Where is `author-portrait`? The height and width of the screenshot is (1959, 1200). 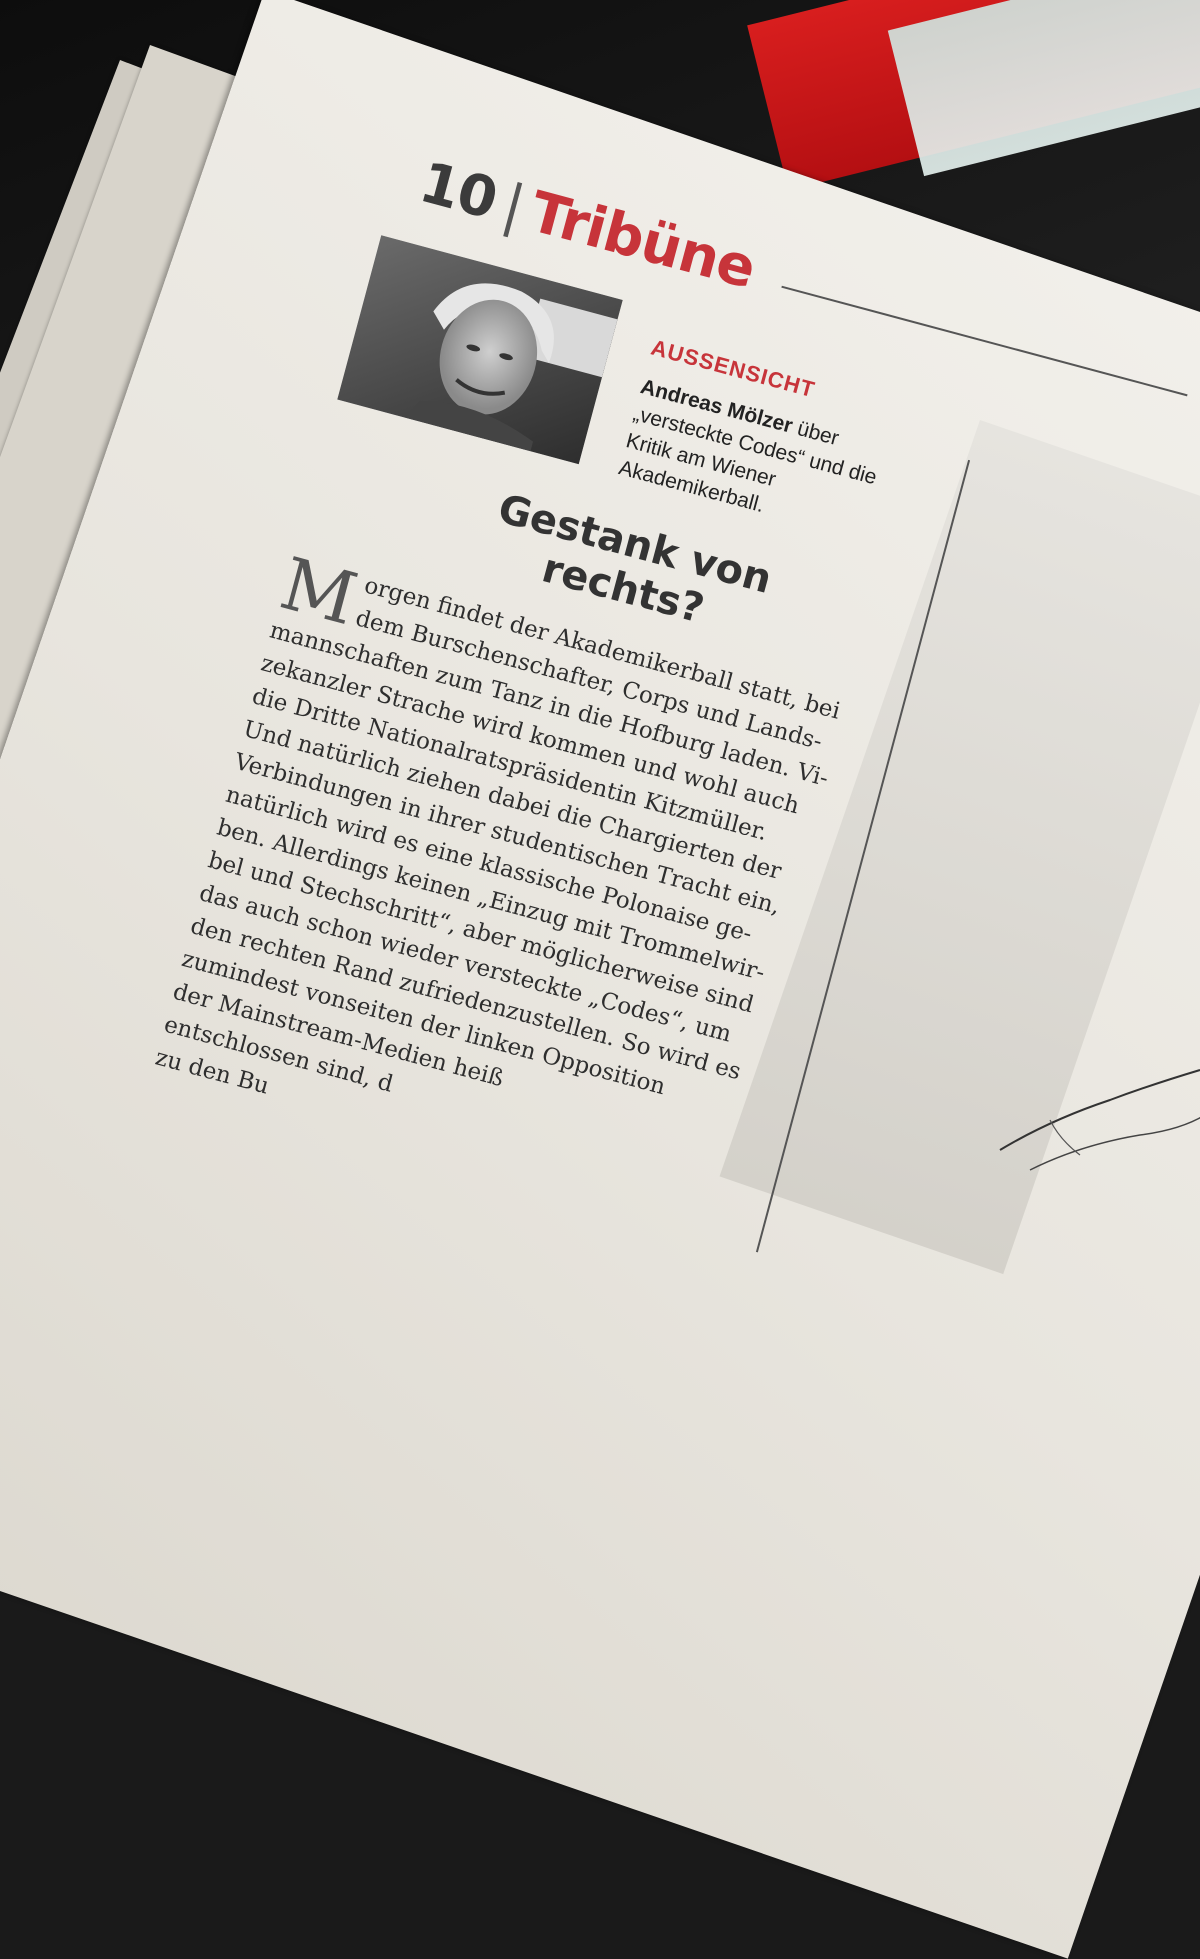
author-portrait is located at coordinates (480, 350).